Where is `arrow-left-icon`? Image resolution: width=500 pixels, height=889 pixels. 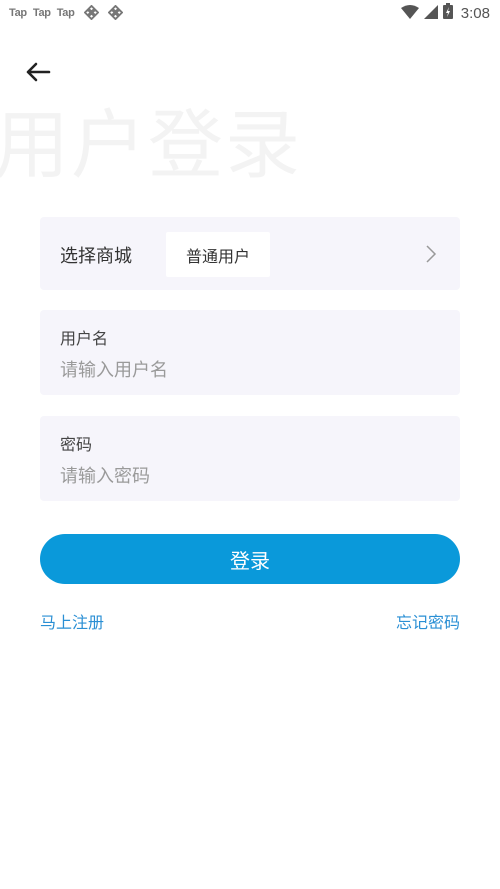
arrow-left-icon is located at coordinates (38, 74).